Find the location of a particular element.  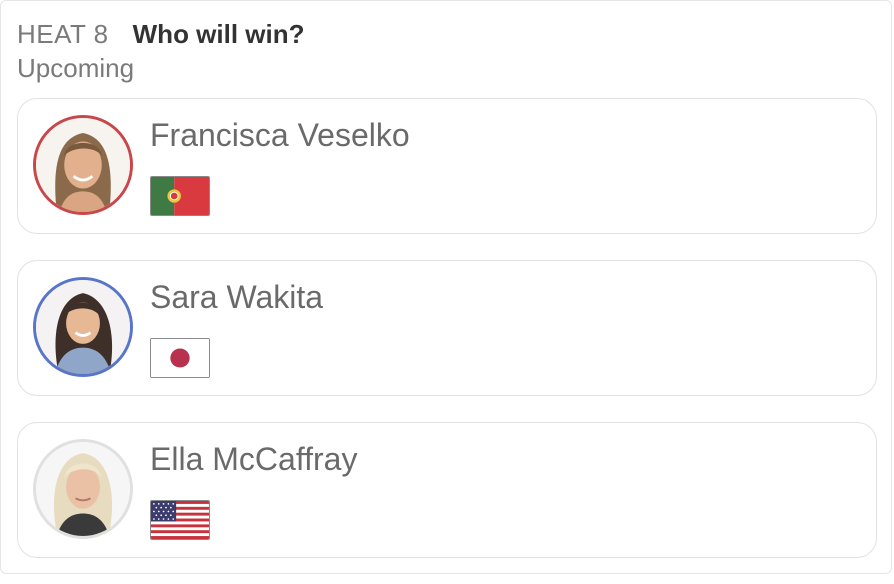

surfer-name: Francisca Veselko is located at coordinates (280, 135).